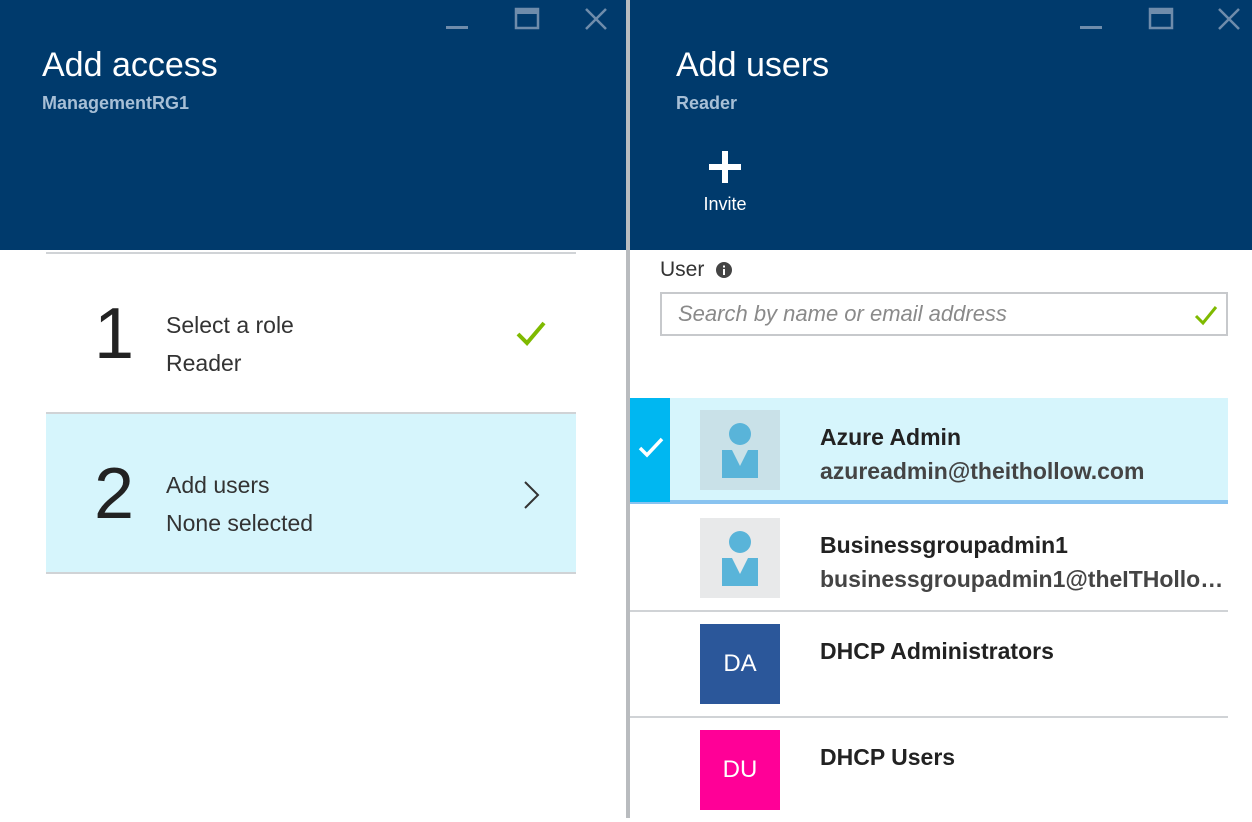 This screenshot has height=822, width=1252. I want to click on user-list-item: DA DHCP Administrators, so click(929, 665).